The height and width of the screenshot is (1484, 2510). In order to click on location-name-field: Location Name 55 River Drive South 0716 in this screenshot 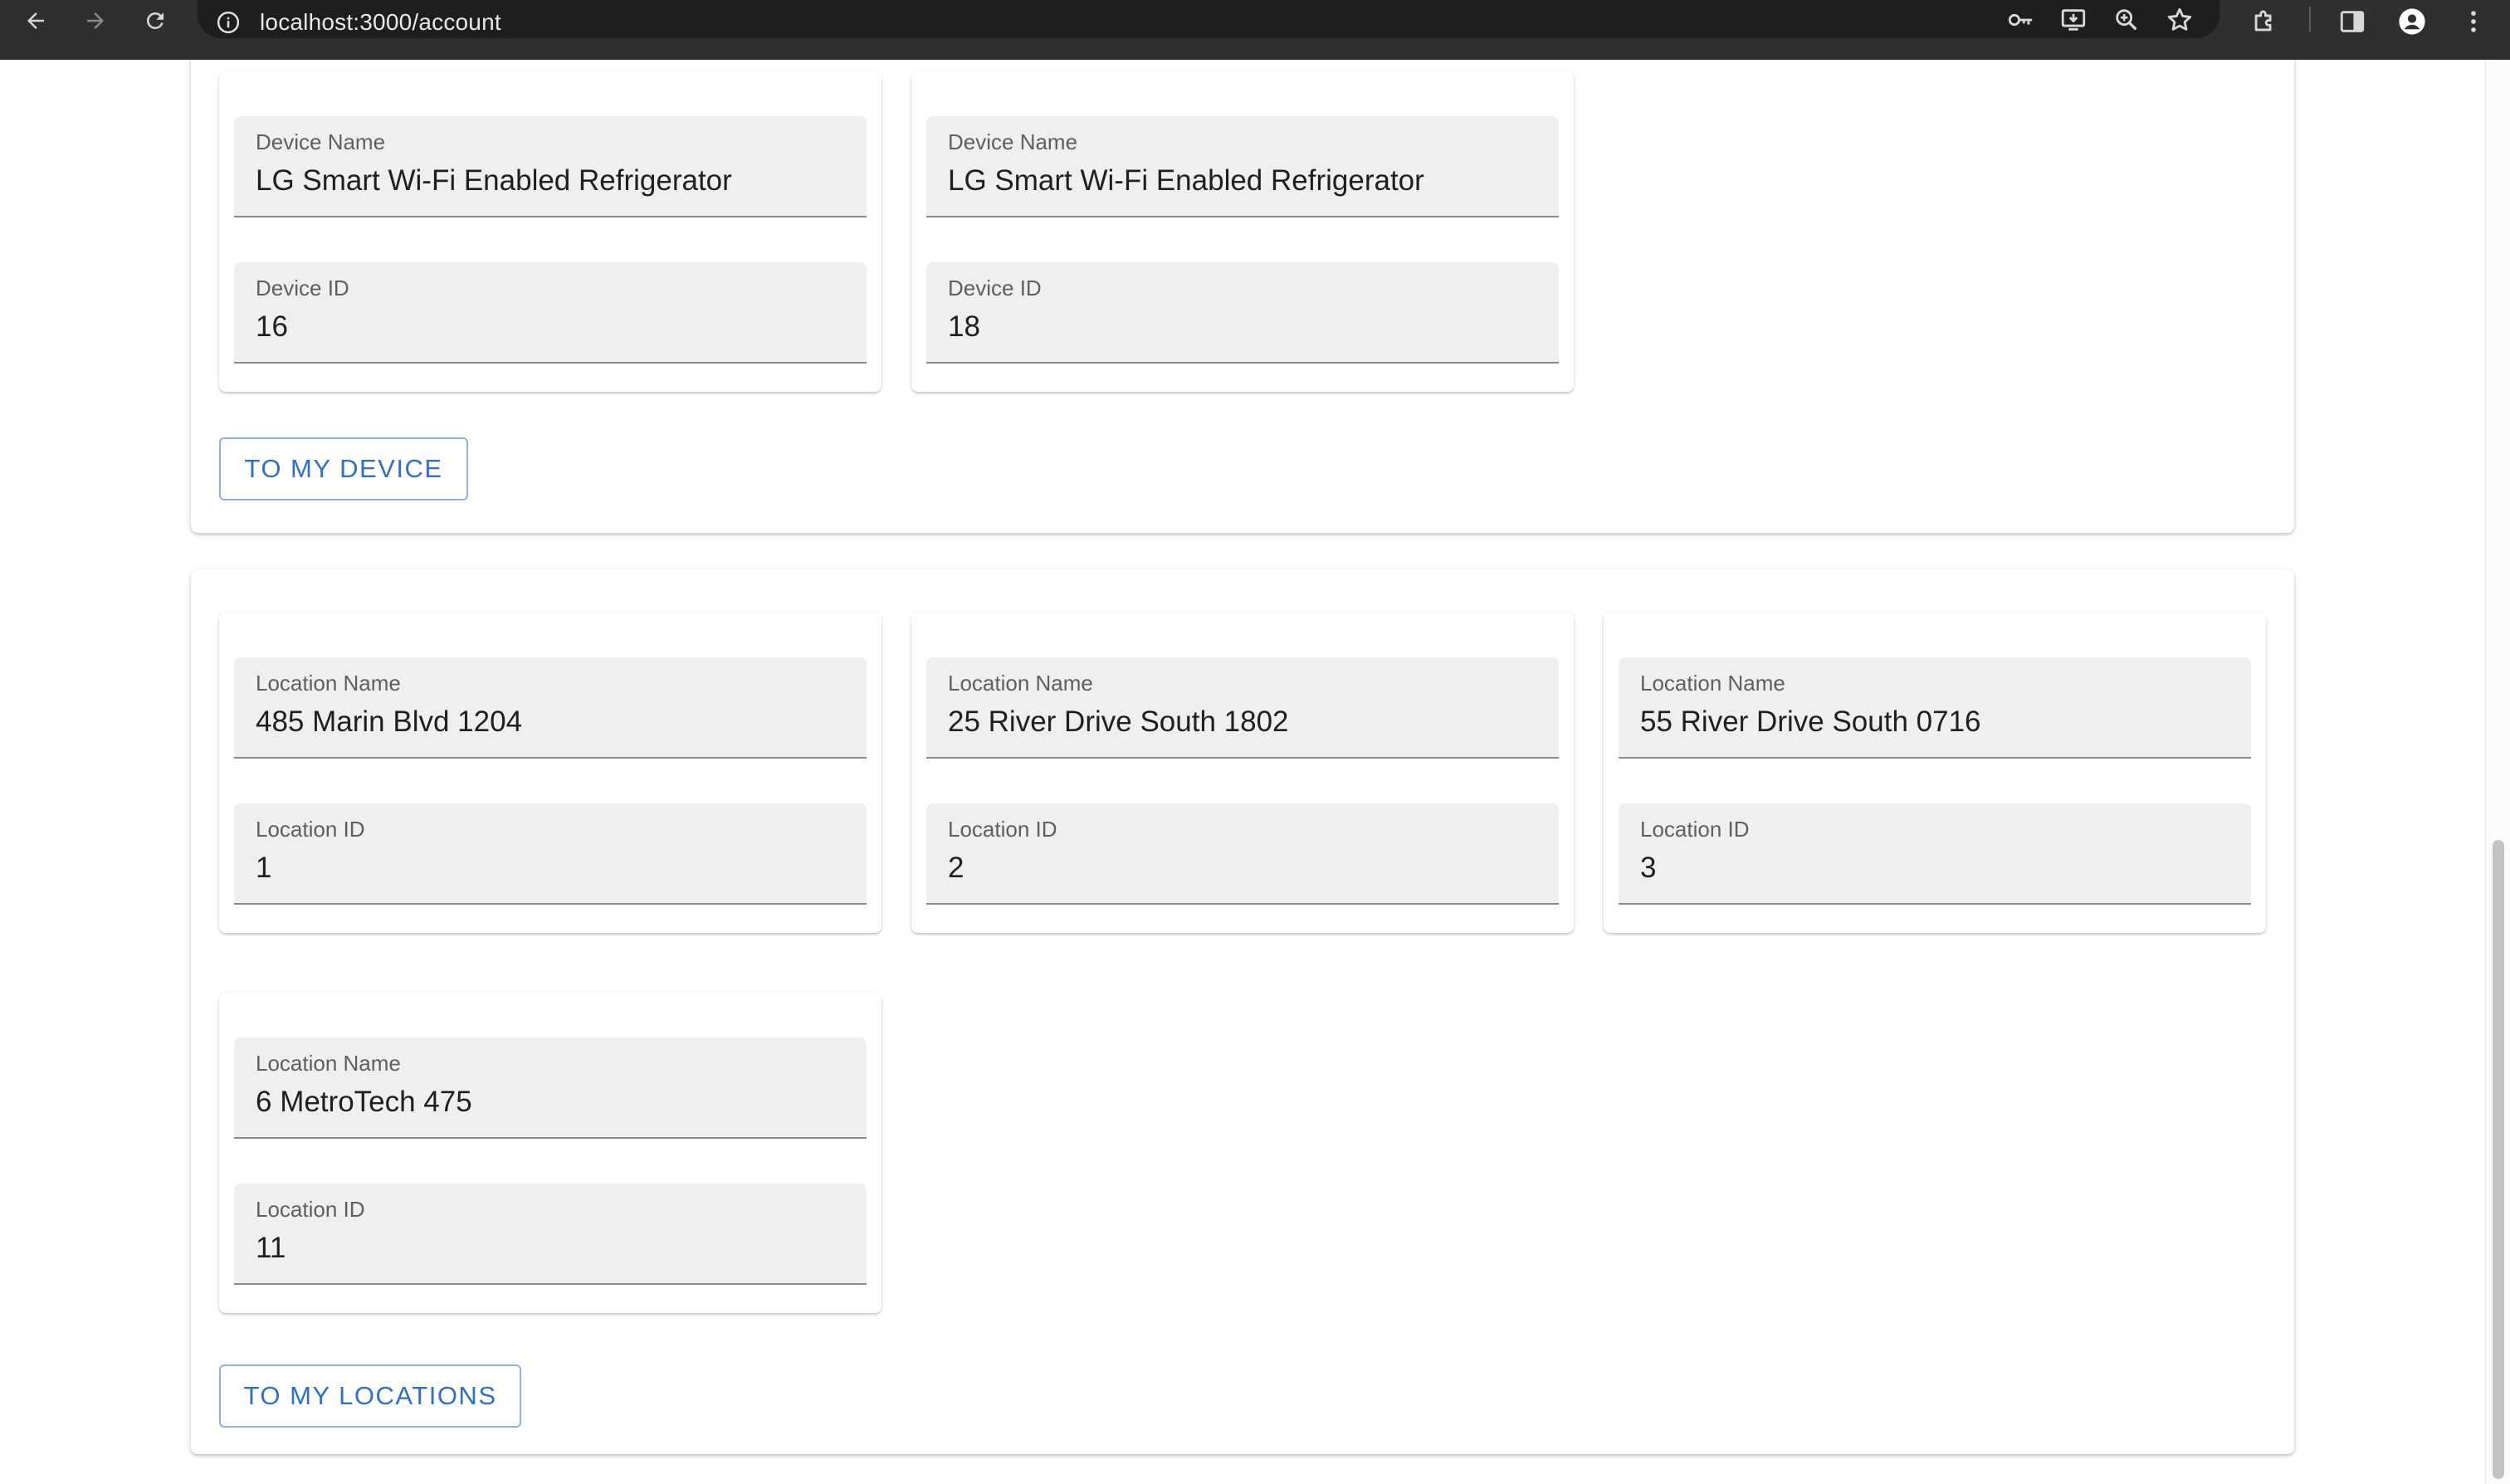, I will do `click(1935, 708)`.